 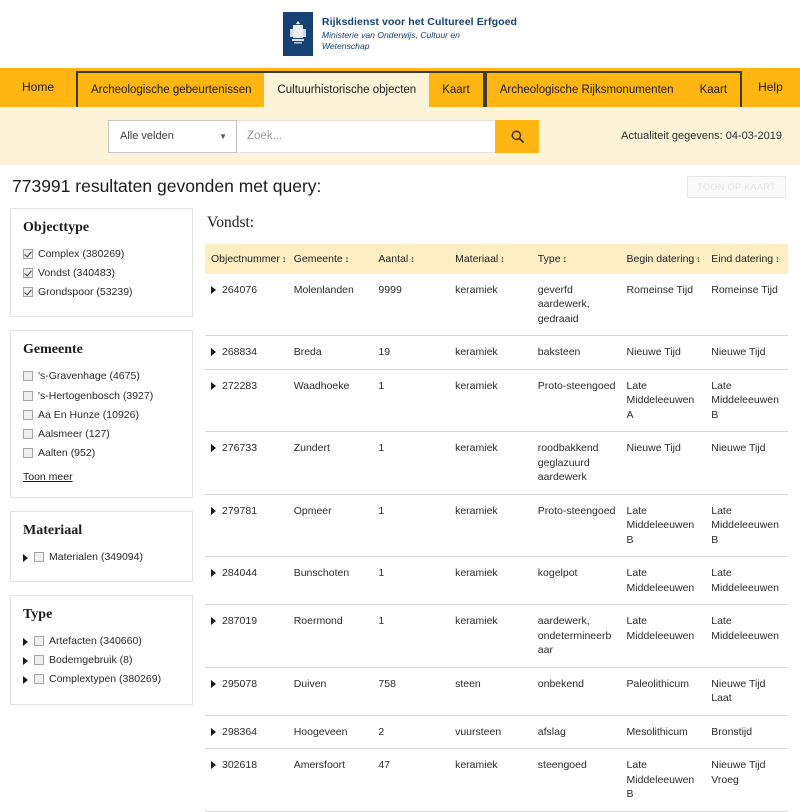 I want to click on nav-item-home: Home, so click(x=38, y=87).